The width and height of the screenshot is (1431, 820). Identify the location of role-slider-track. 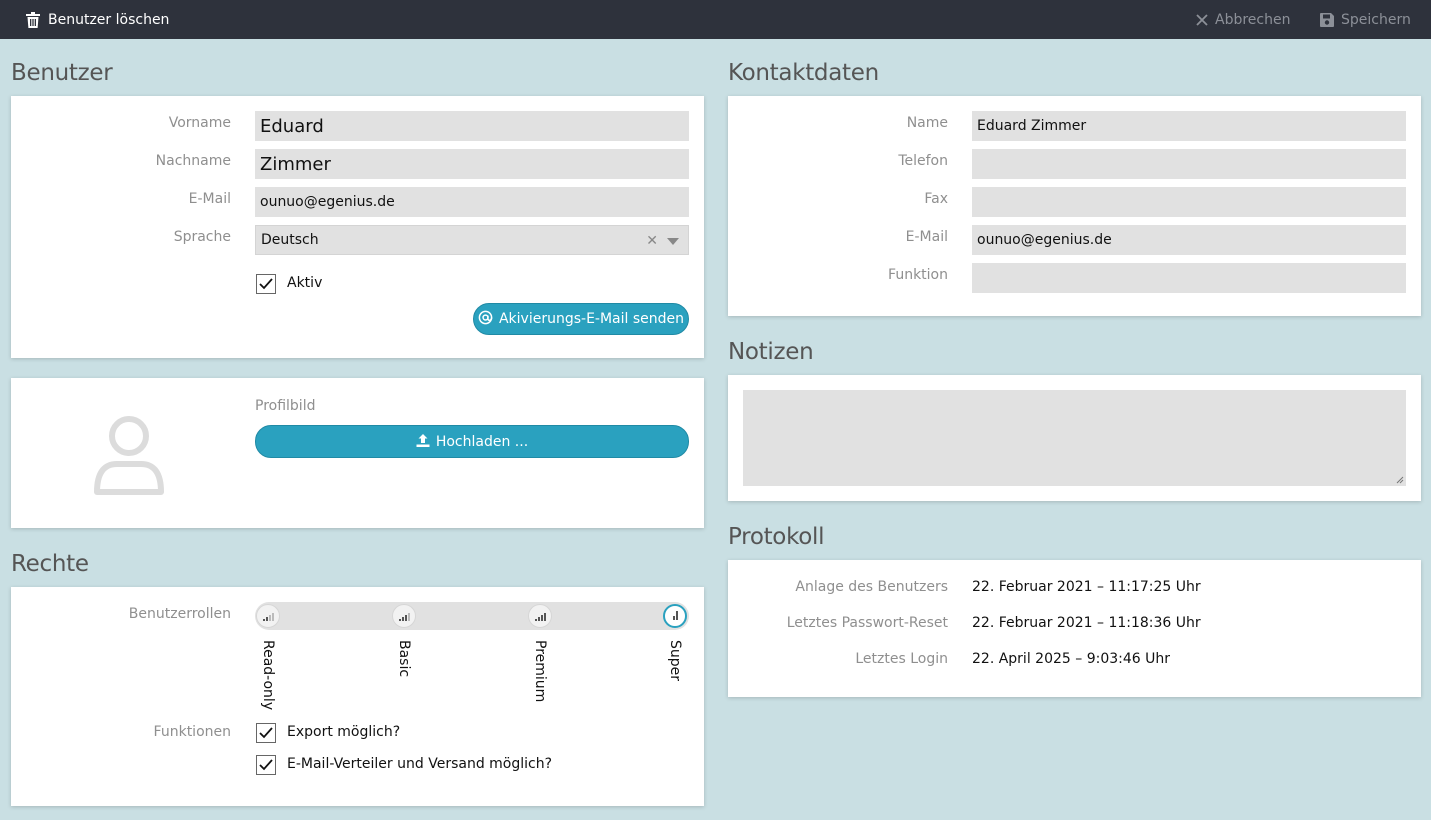
(472, 616).